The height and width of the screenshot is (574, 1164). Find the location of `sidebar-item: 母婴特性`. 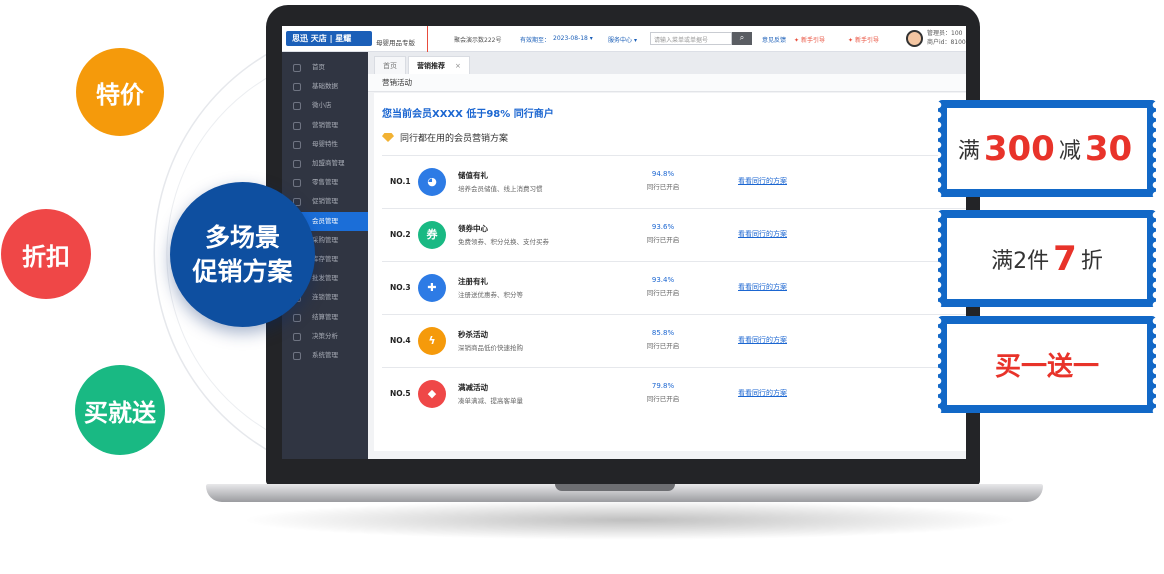

sidebar-item: 母婴特性 is located at coordinates (325, 144).